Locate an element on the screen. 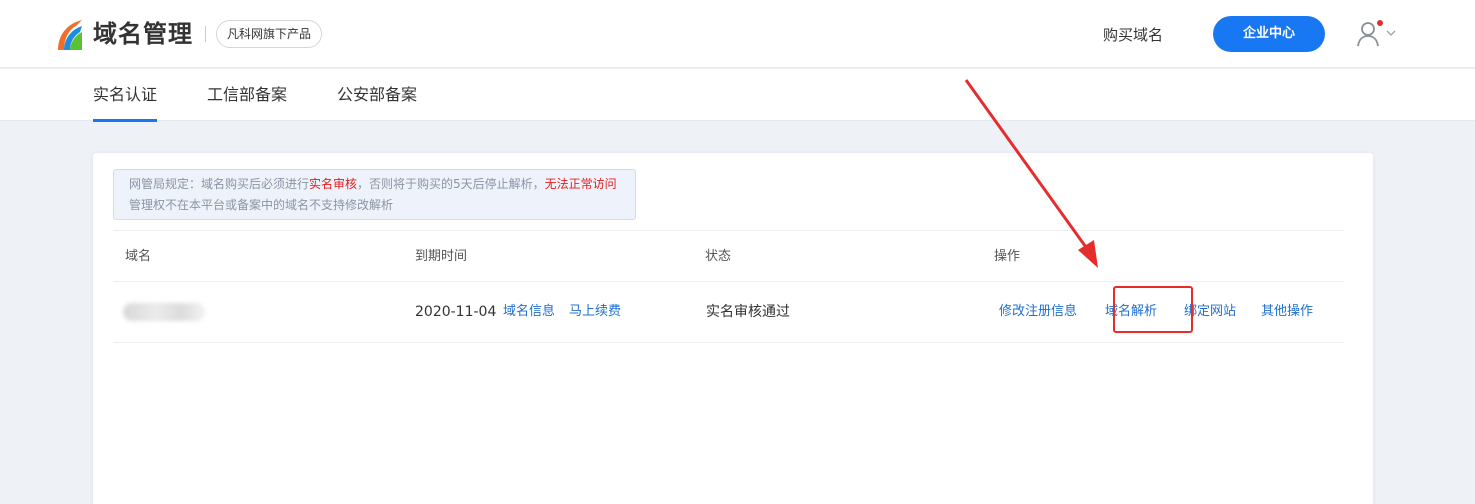  buy-domain-link: 购买域名 is located at coordinates (1133, 35).